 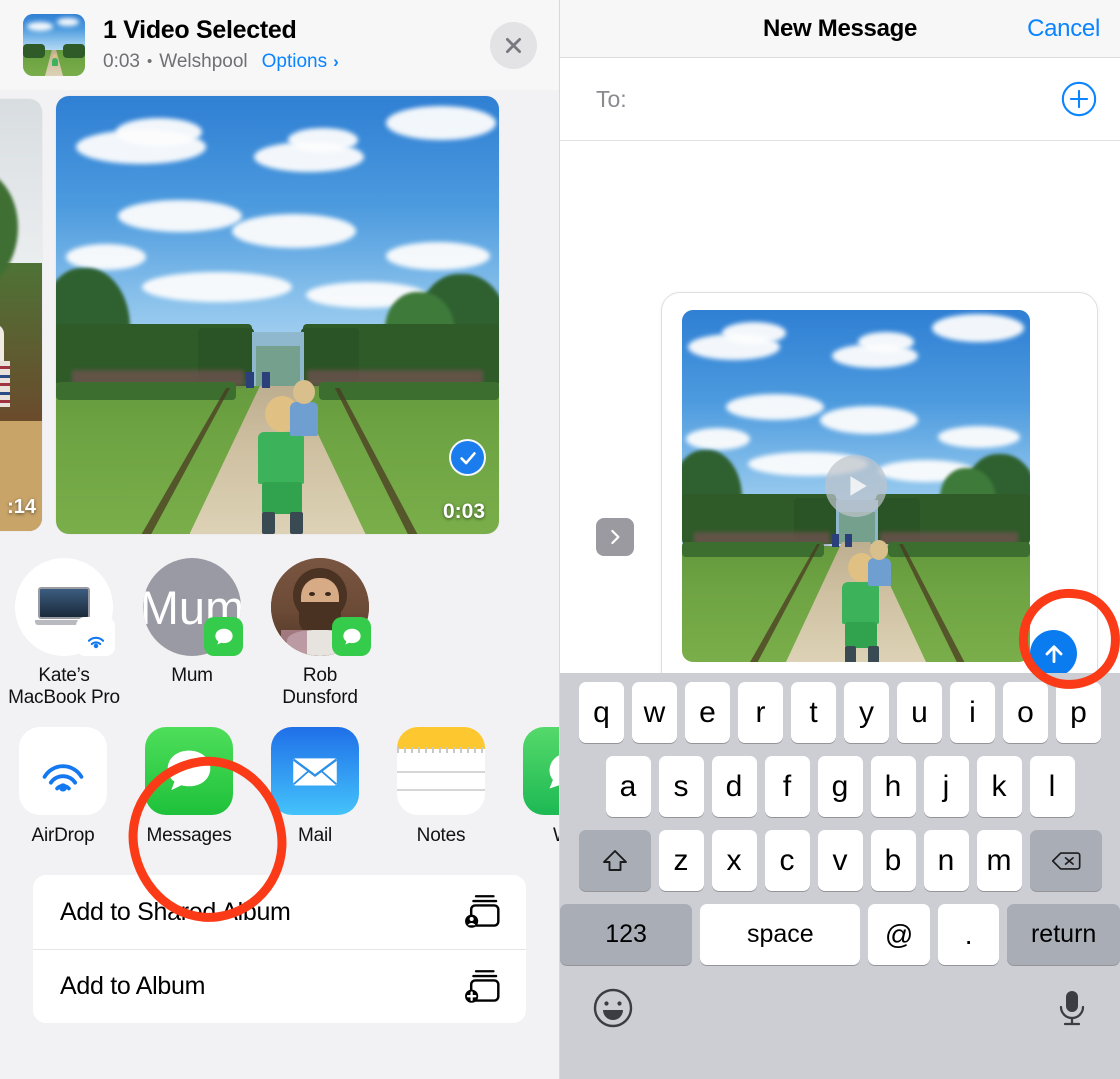 I want to click on key-o: o, so click(x=1025, y=712).